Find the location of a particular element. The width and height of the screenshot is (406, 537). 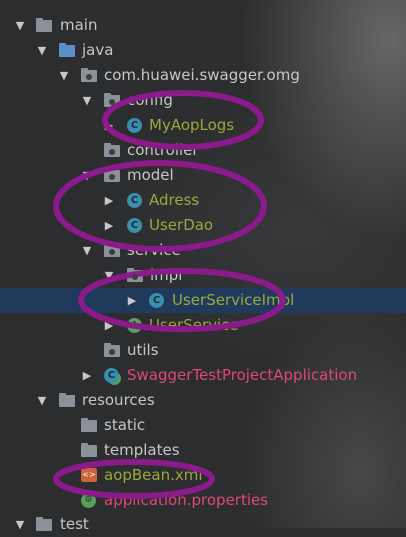

tree-item-label: UserService is located at coordinates (194, 325).